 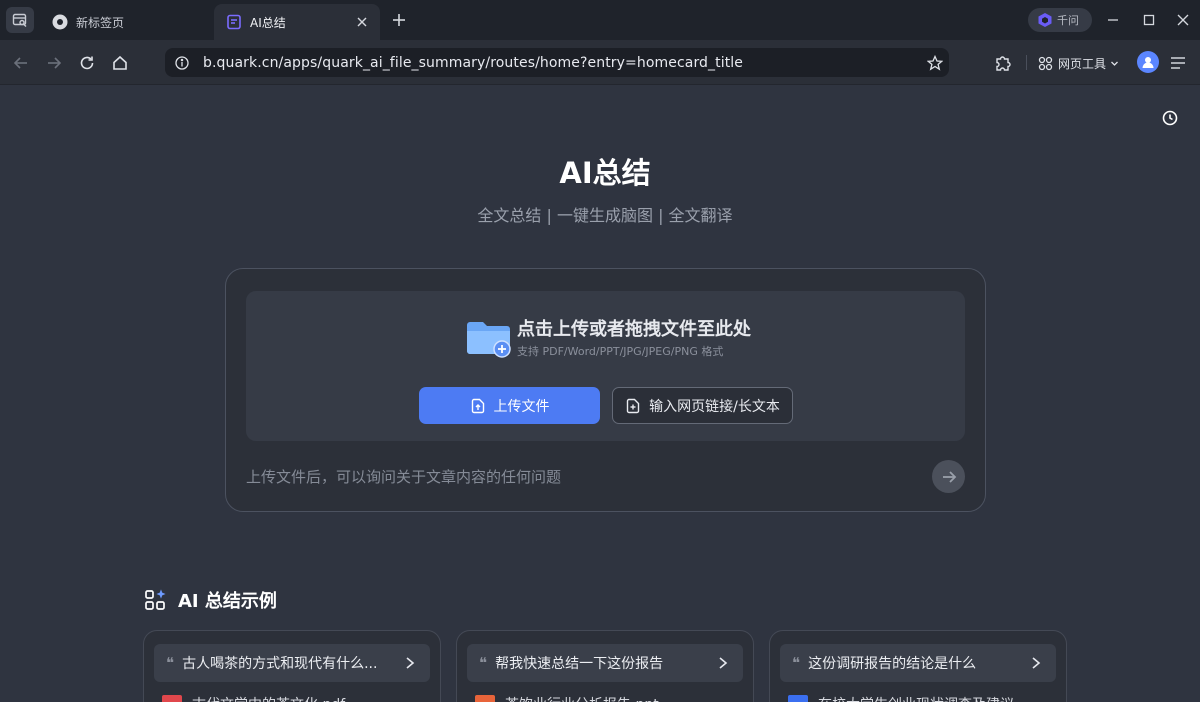 What do you see at coordinates (100, 22) in the screenshot?
I see `tab-label: 新标签页` at bounding box center [100, 22].